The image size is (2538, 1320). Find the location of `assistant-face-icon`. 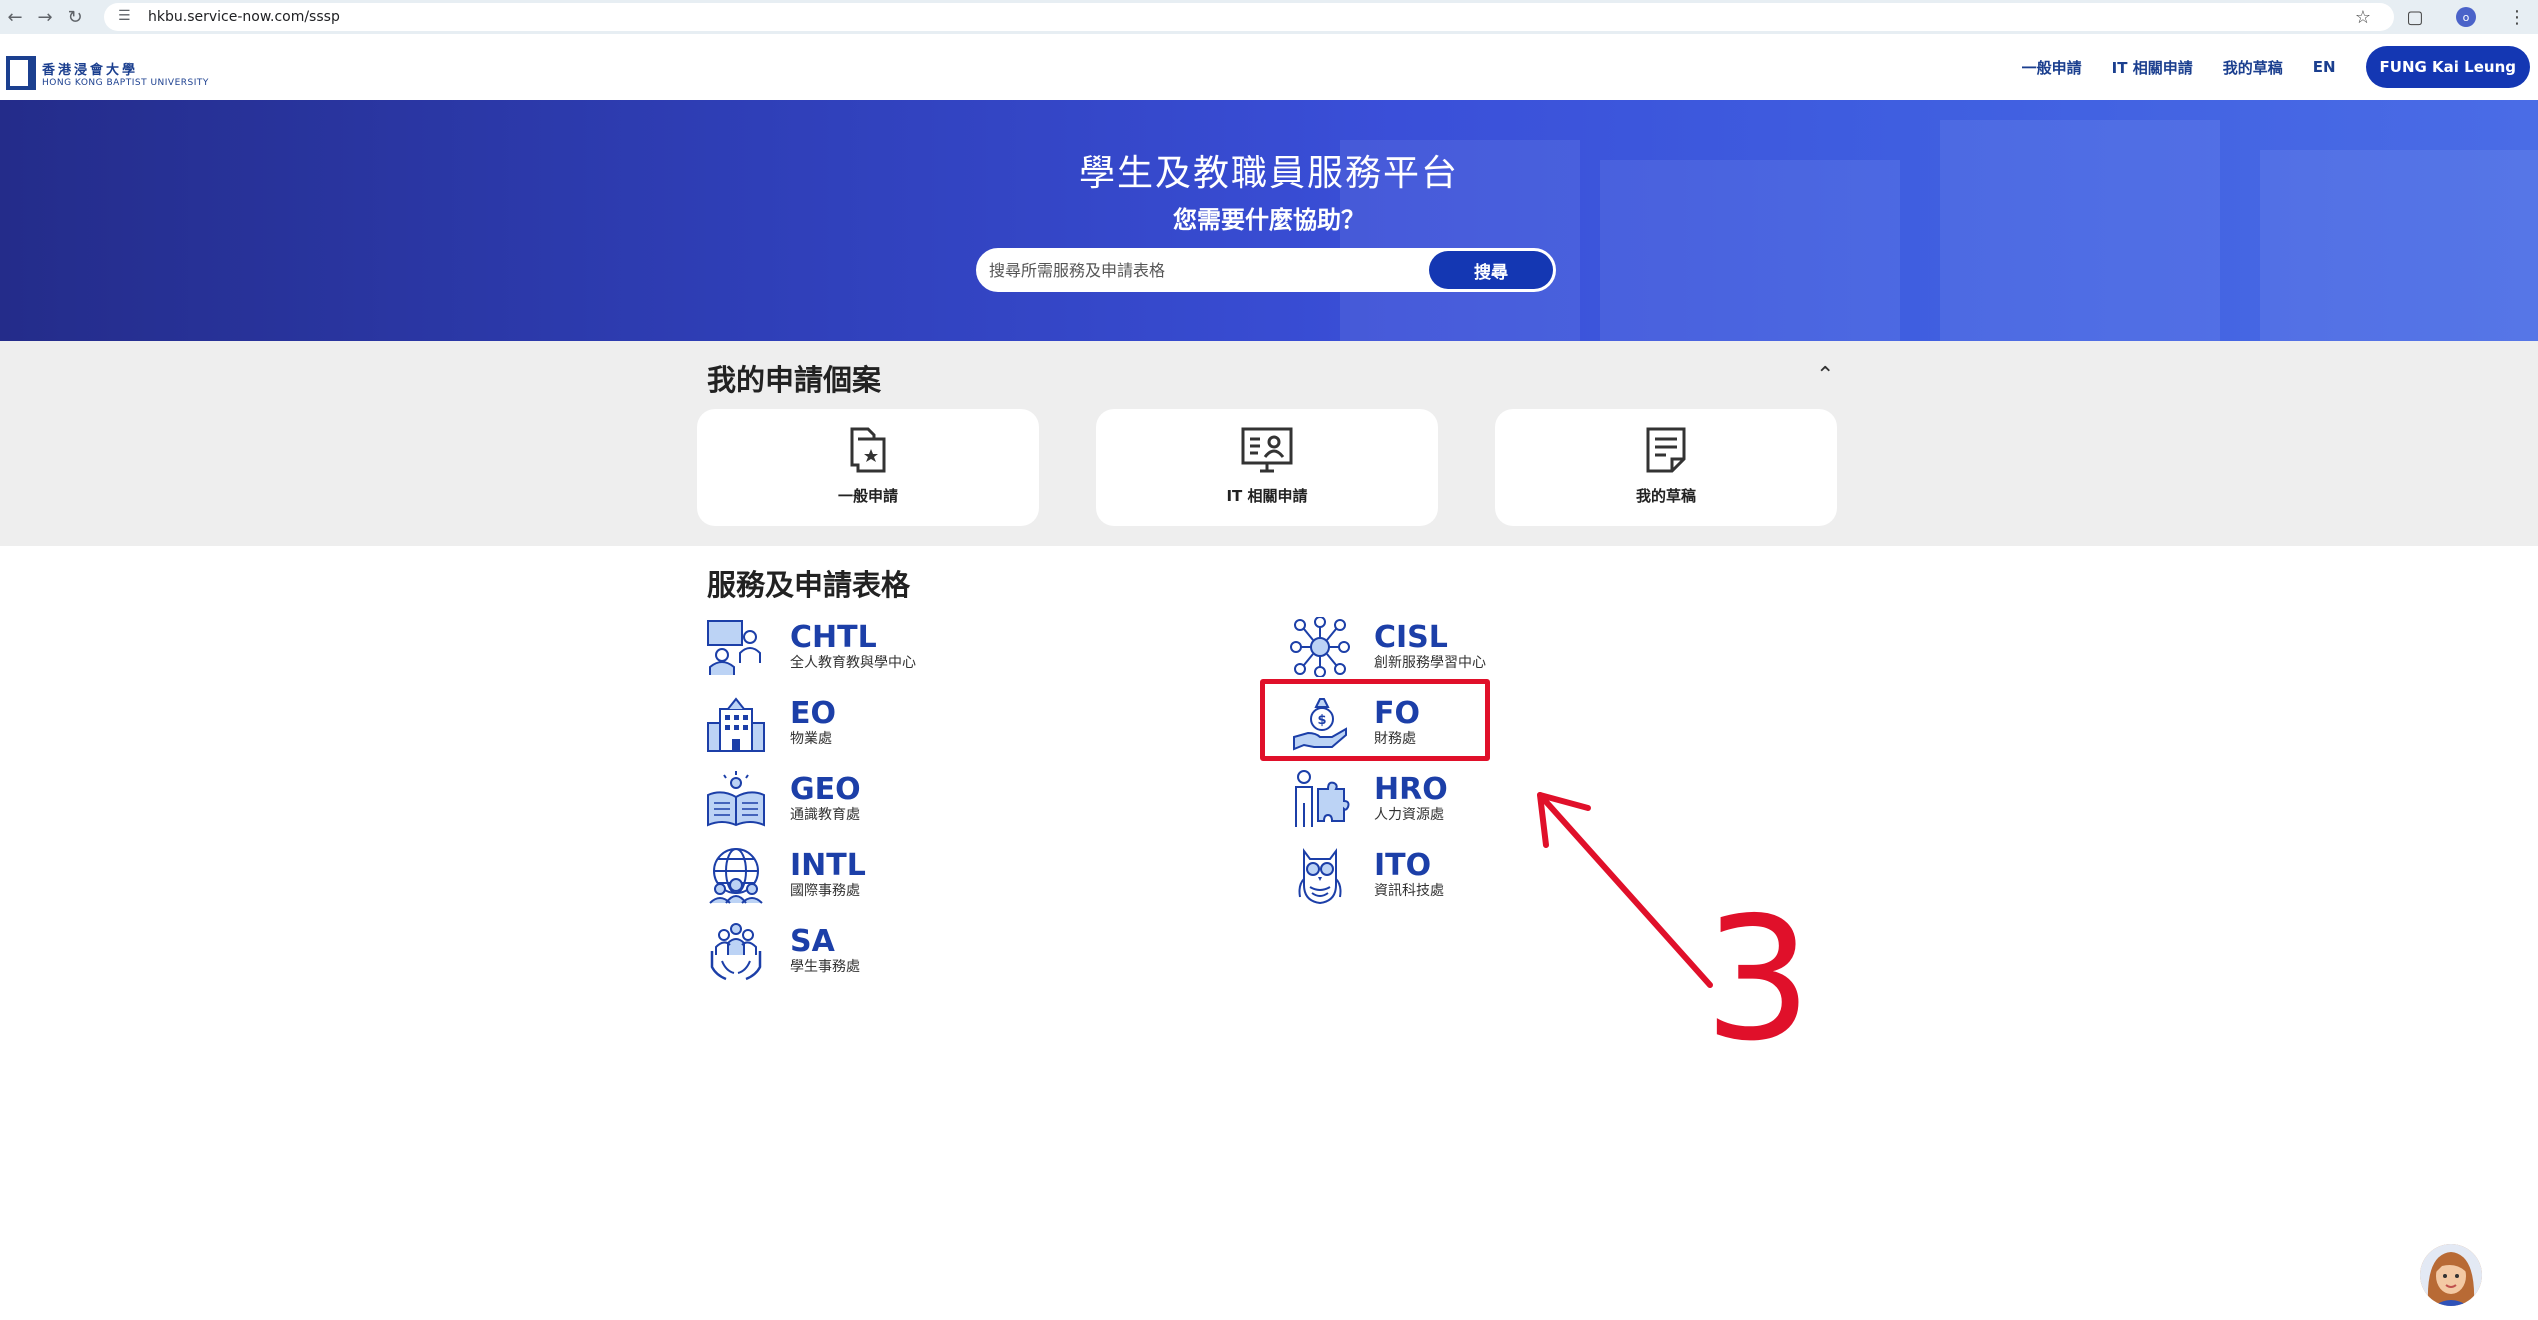

assistant-face-icon is located at coordinates (2451, 1275).